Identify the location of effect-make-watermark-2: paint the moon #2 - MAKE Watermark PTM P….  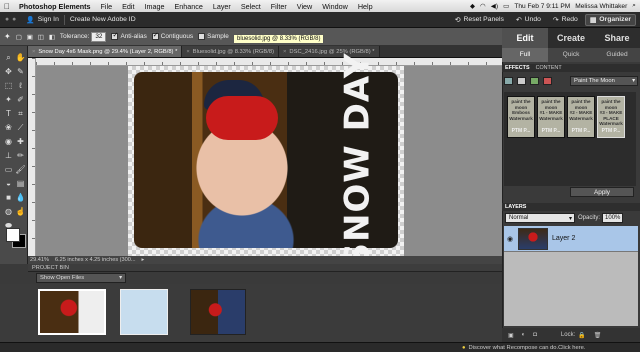
(581, 117).